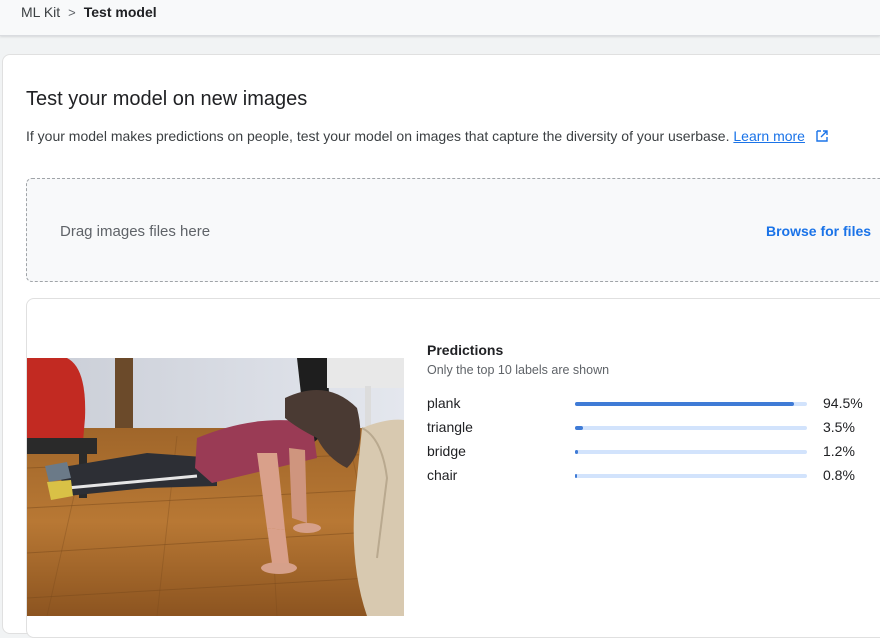  Describe the element at coordinates (135, 231) in the screenshot. I see `dropzone-text: Drag images files here` at that location.